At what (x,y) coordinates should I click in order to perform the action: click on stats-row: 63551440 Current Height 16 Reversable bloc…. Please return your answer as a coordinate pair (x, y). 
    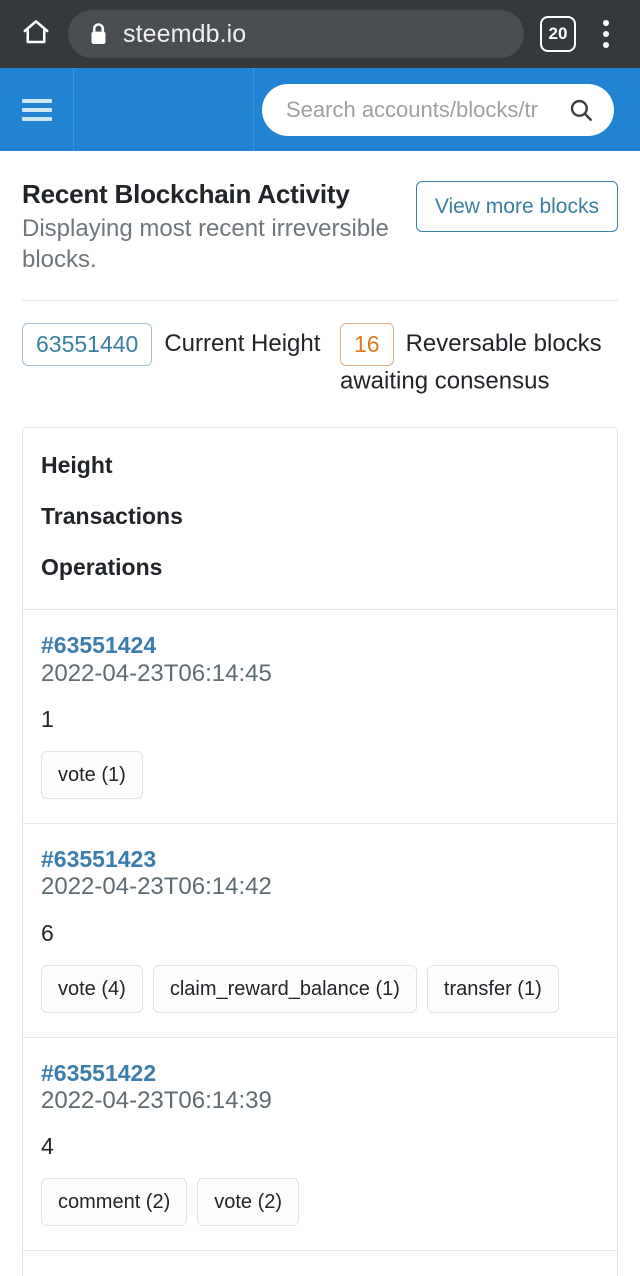
    Looking at the image, I should click on (320, 349).